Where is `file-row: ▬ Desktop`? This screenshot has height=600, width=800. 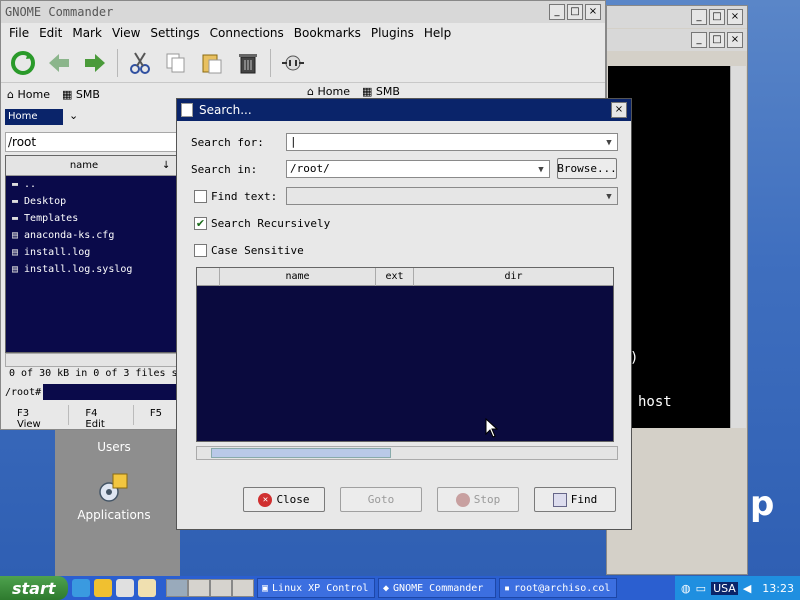
file-row: ▬ Desktop is located at coordinates (91, 201).